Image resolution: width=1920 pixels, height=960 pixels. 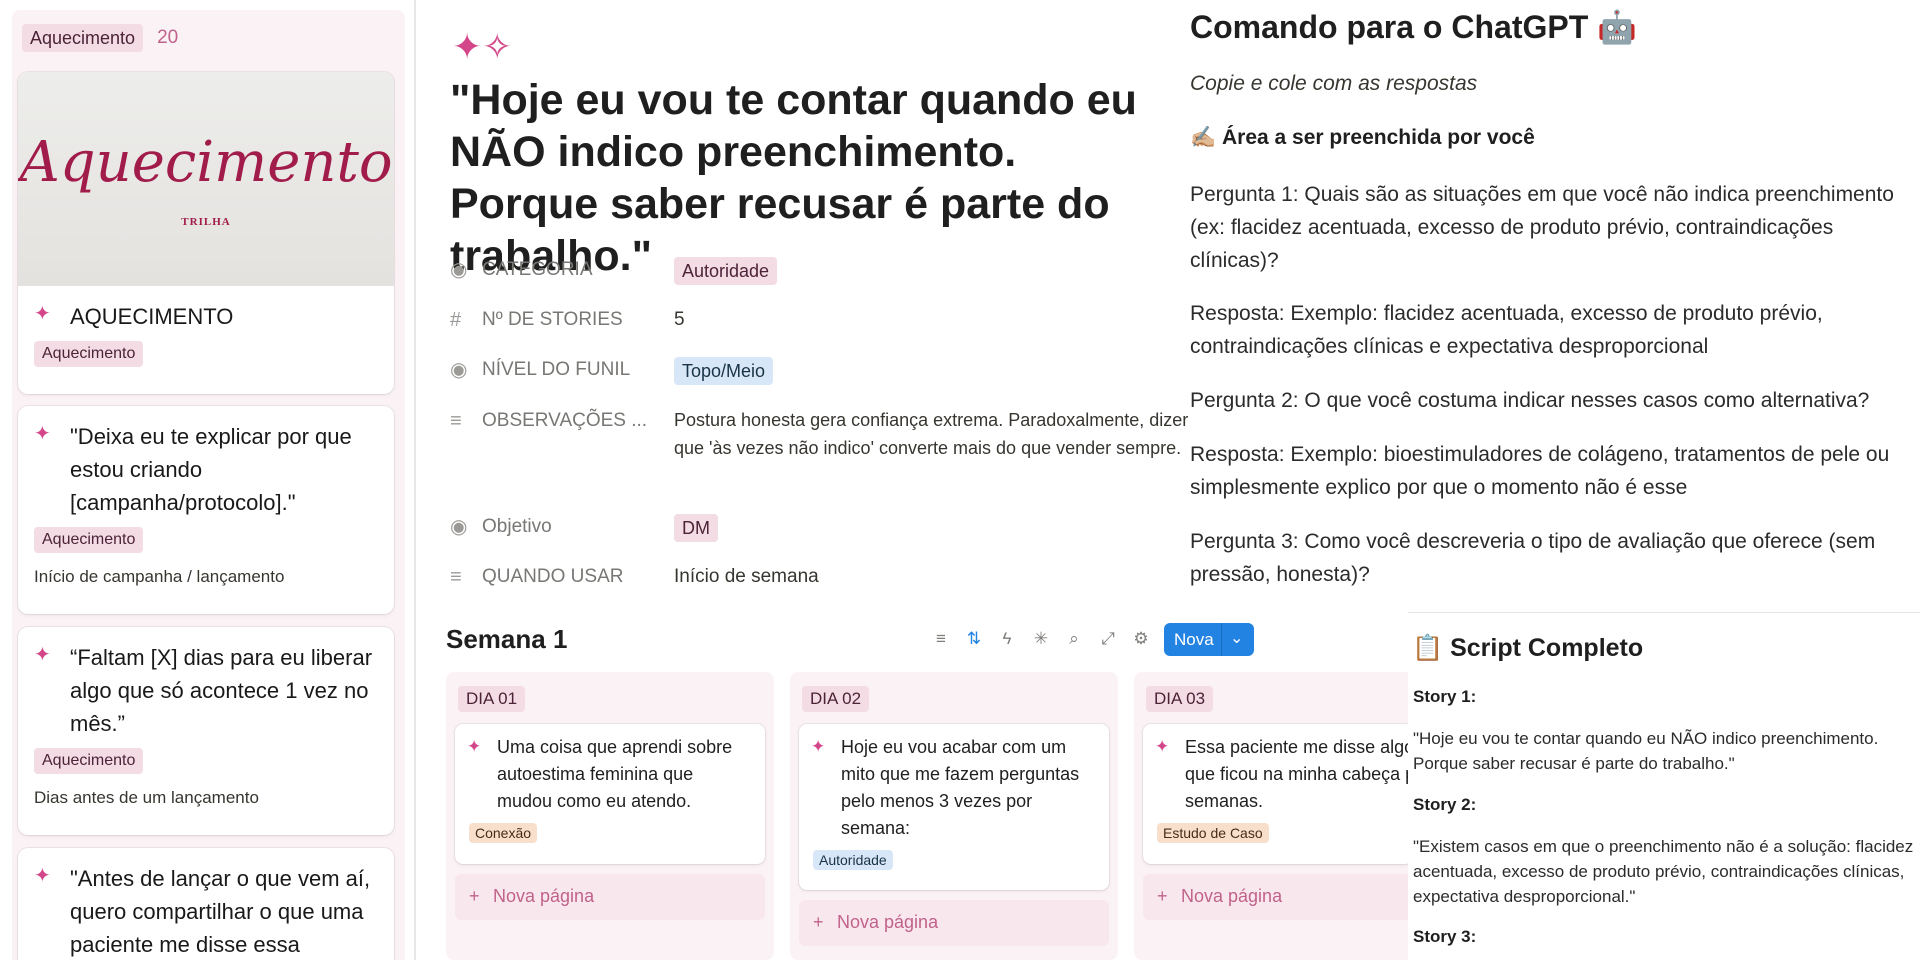 I want to click on filter-icon: ≡, so click(x=941, y=639).